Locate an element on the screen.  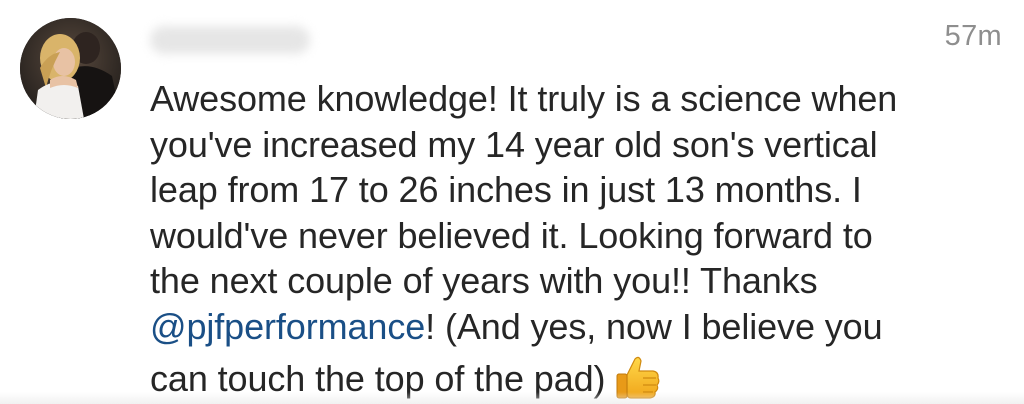
avatar is located at coordinates (70, 68).